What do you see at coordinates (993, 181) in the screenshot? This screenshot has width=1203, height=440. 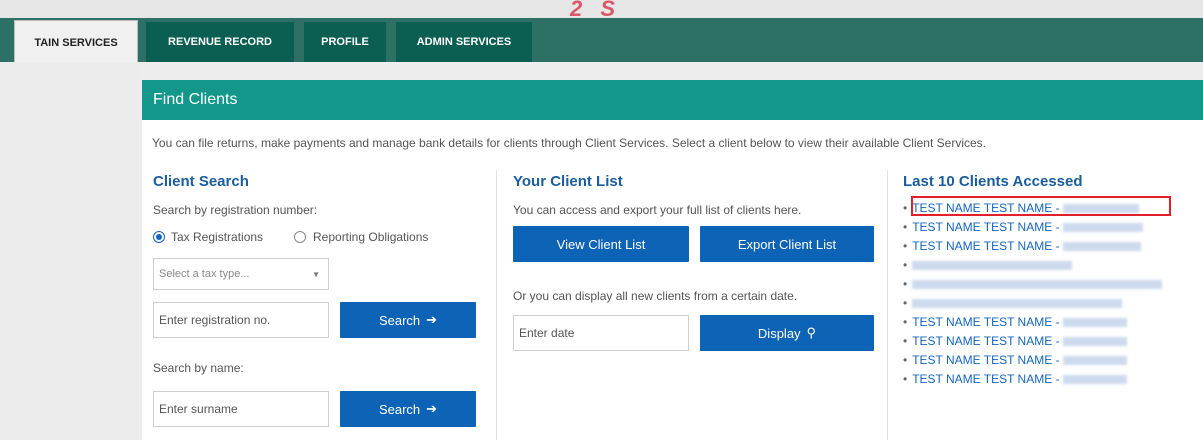 I see `recent-clients-title: Last 10 Clients Accessed` at bounding box center [993, 181].